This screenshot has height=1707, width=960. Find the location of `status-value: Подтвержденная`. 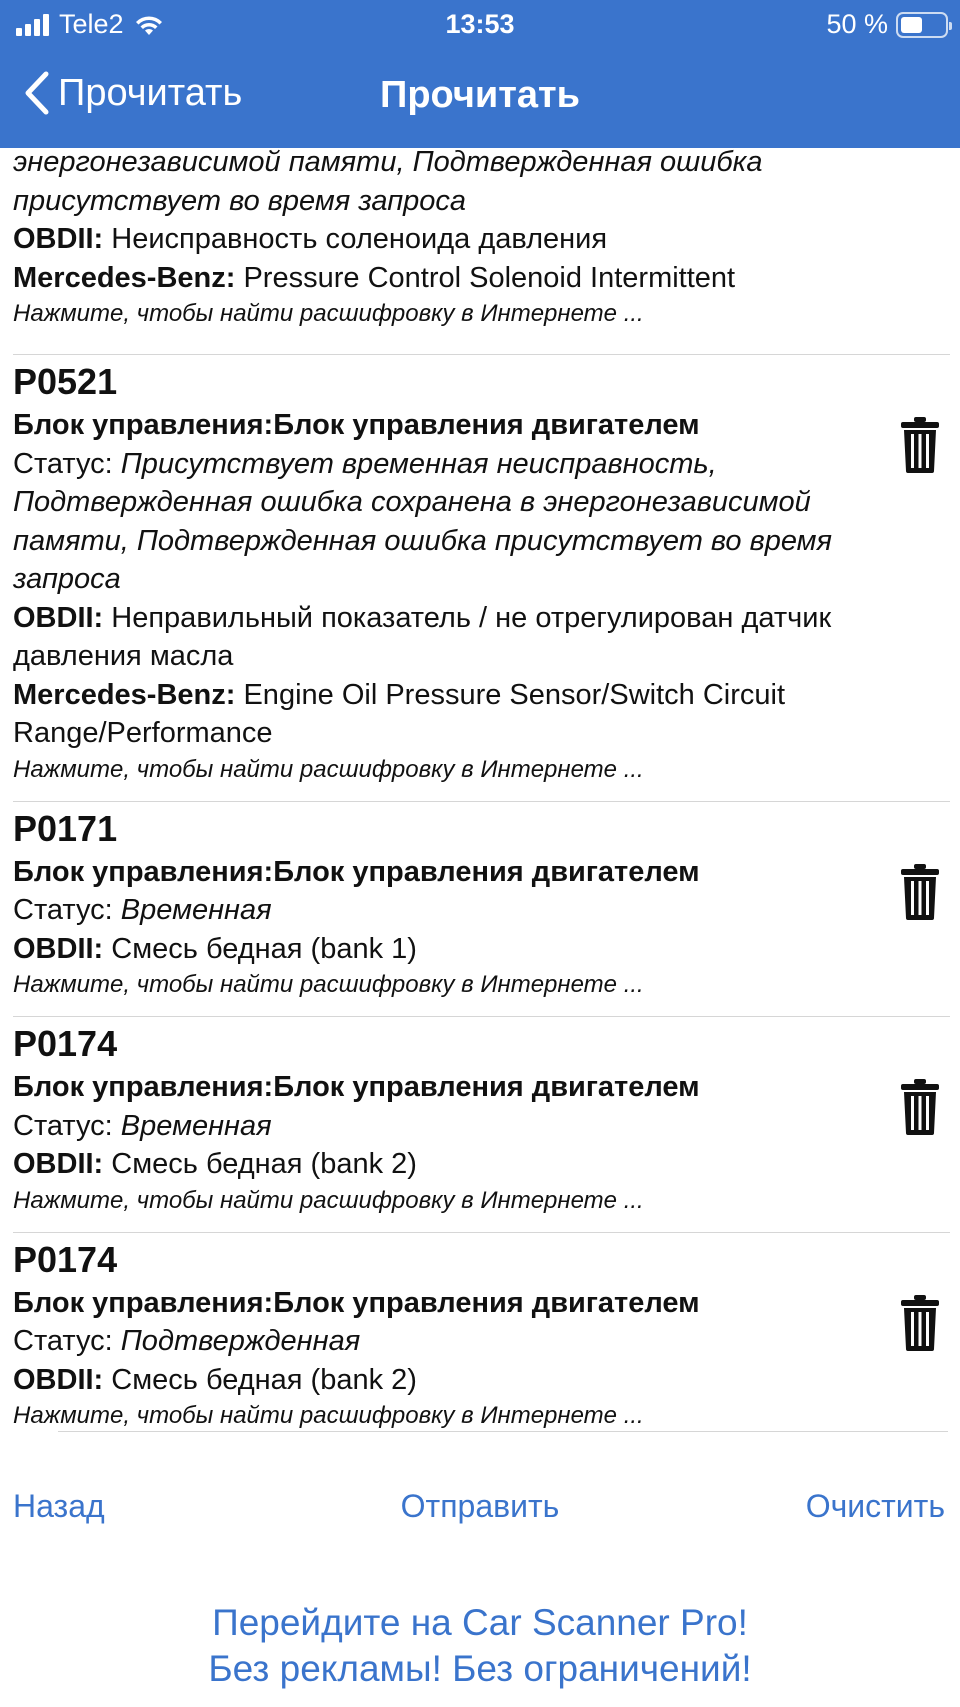

status-value: Подтвержденная is located at coordinates (240, 1341).